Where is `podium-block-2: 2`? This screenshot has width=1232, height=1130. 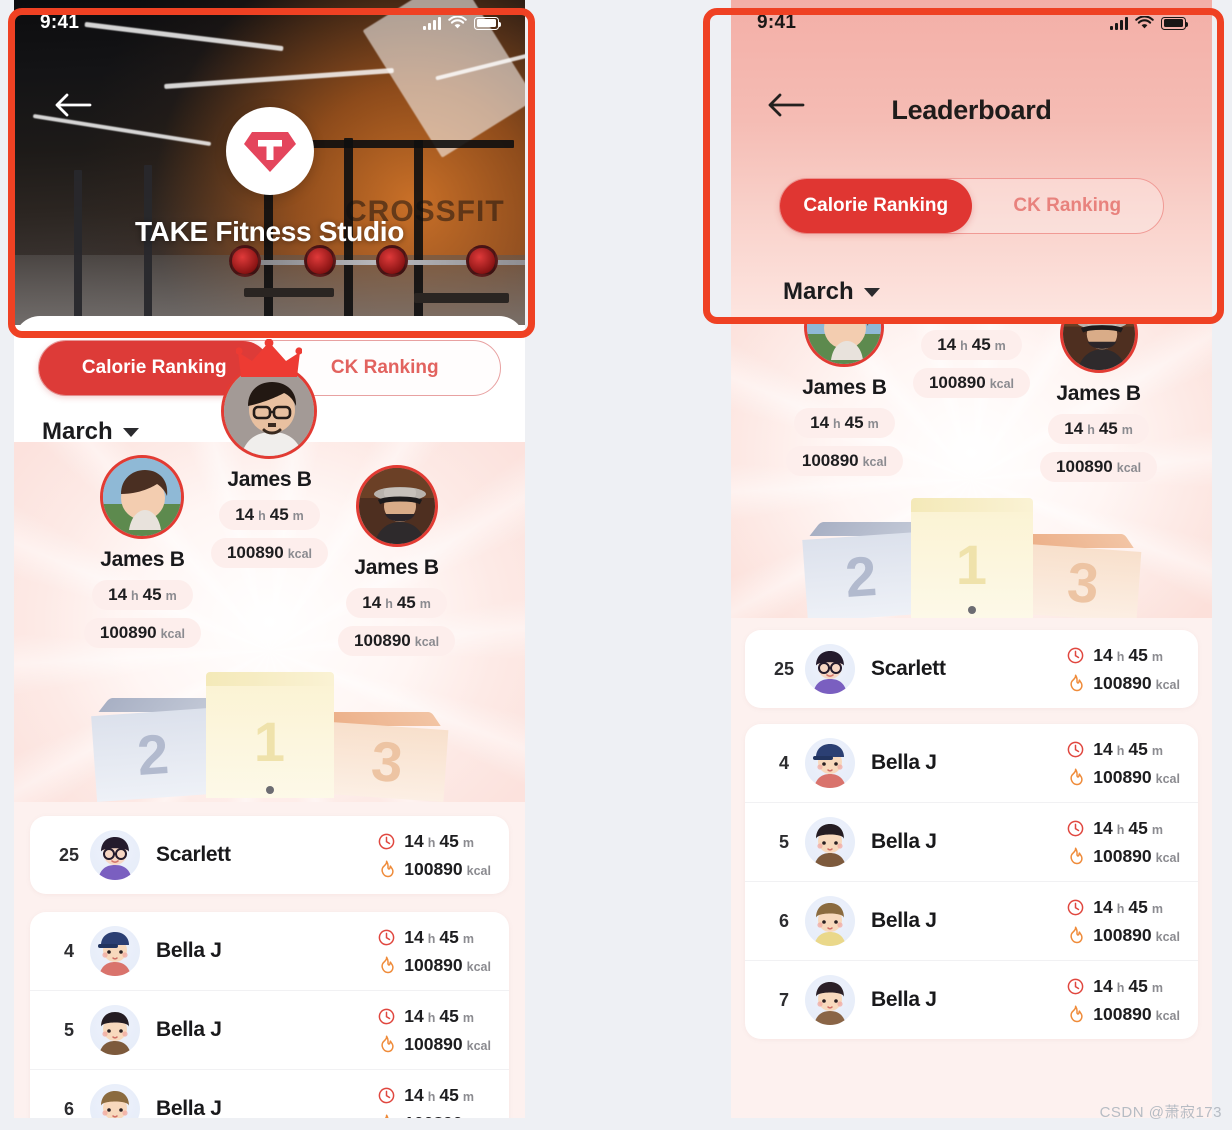 podium-block-2: 2 is located at coordinates (153, 750).